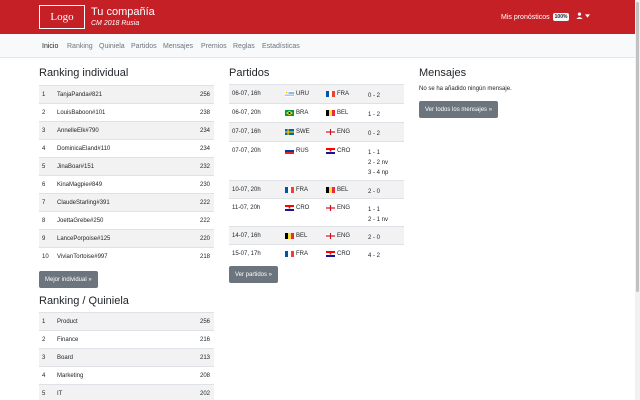  Describe the element at coordinates (214, 46) in the screenshot. I see `nav-premios: Premios` at that location.